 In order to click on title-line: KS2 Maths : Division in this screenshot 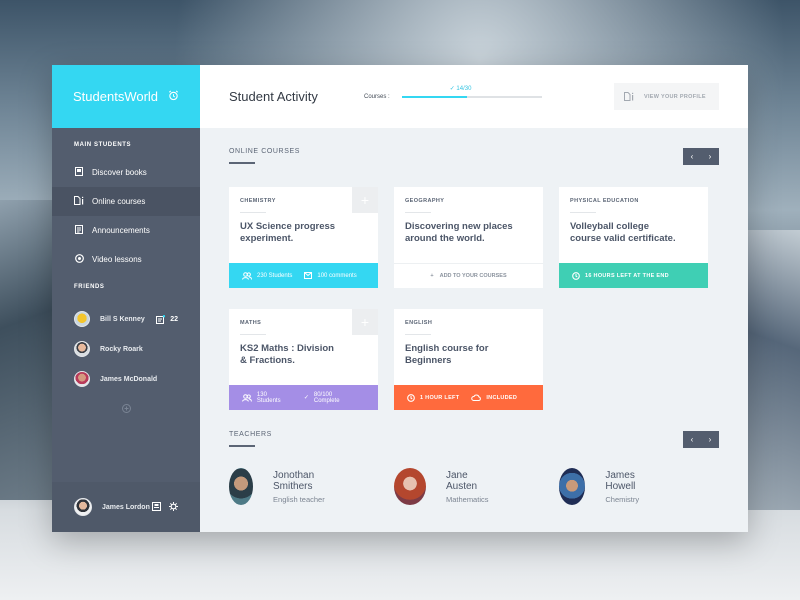, I will do `click(287, 348)`.